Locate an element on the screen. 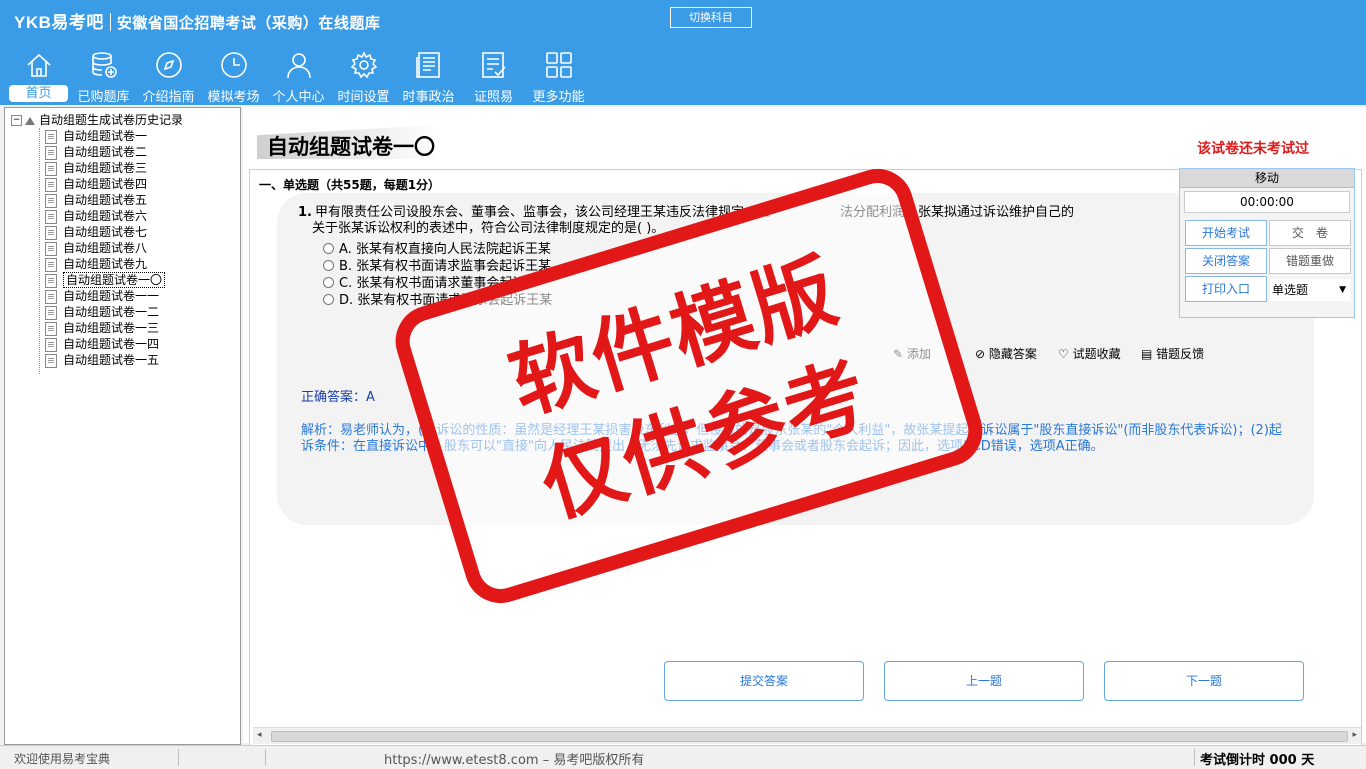  tree-item: 自动组题试卷一四 is located at coordinates (102, 344).